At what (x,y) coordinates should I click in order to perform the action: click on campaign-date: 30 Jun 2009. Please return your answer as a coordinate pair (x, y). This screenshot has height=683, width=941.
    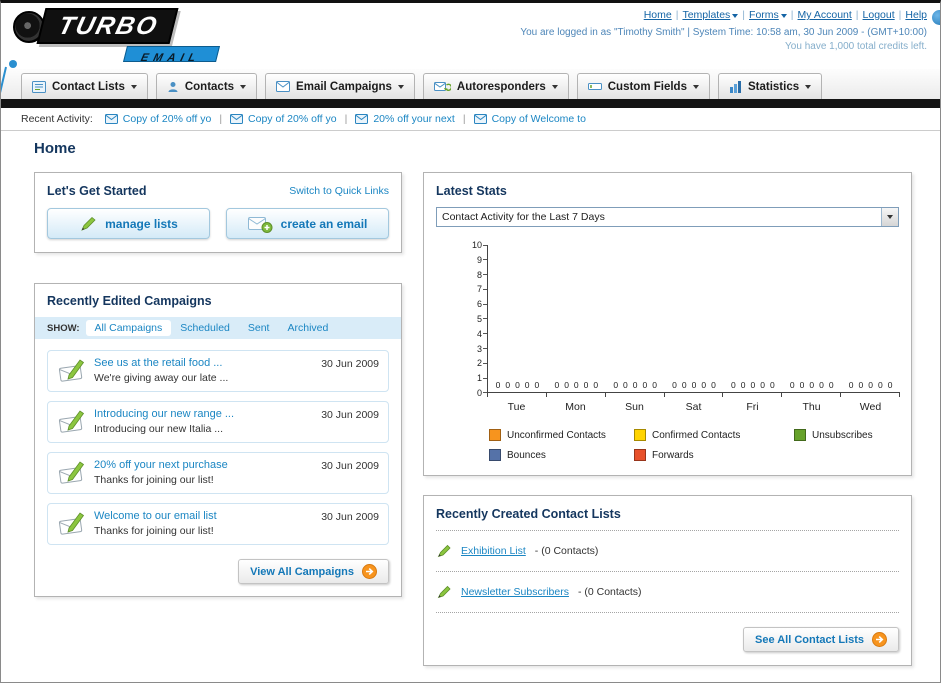
    Looking at the image, I should click on (350, 415).